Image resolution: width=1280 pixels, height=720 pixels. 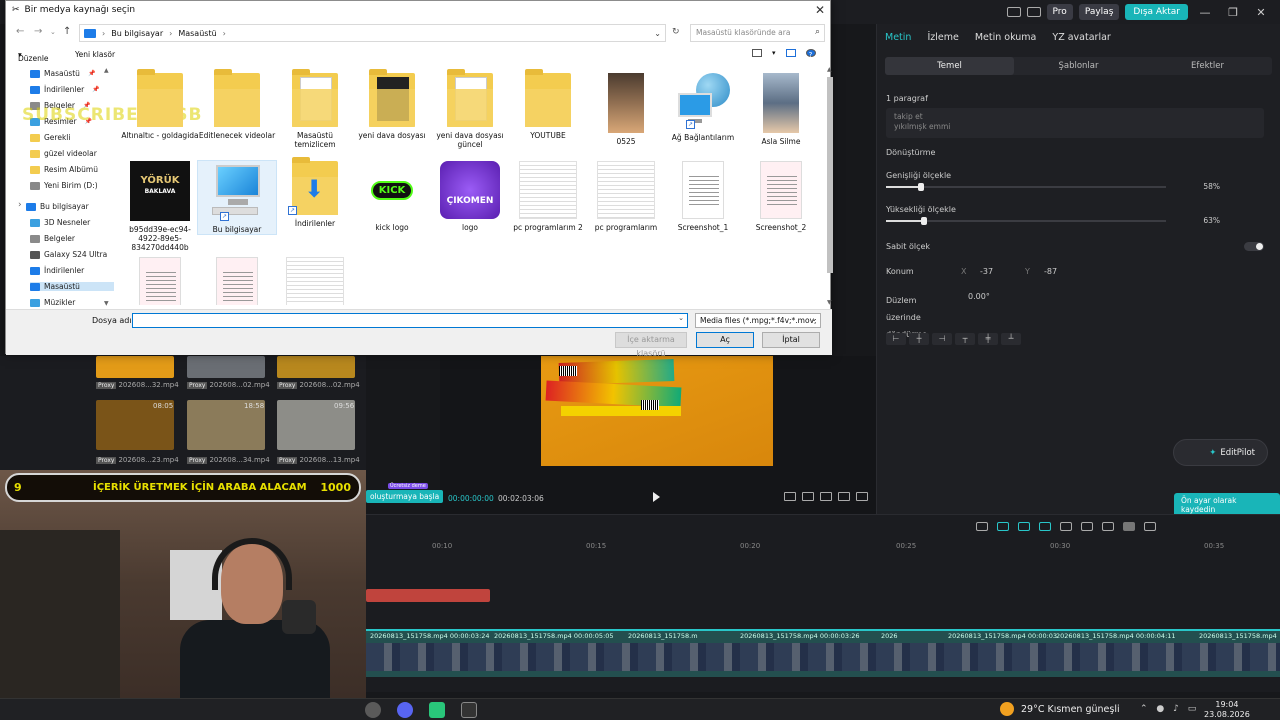 I want to click on import-folder-button: İçe aktarma klasörü, so click(x=651, y=345).